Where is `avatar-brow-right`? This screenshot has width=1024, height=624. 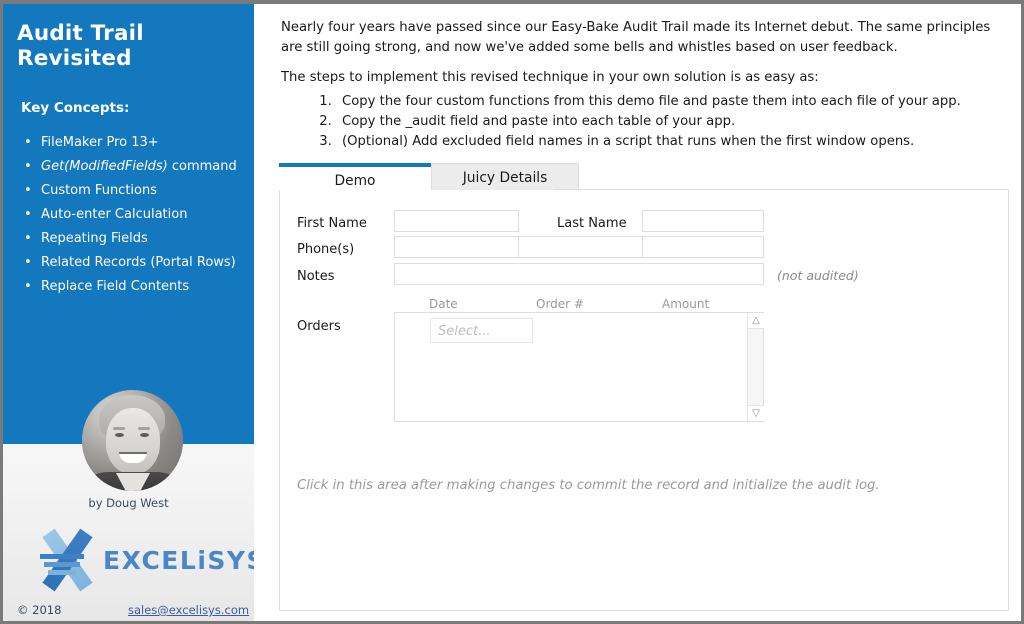 avatar-brow-right is located at coordinates (144, 428).